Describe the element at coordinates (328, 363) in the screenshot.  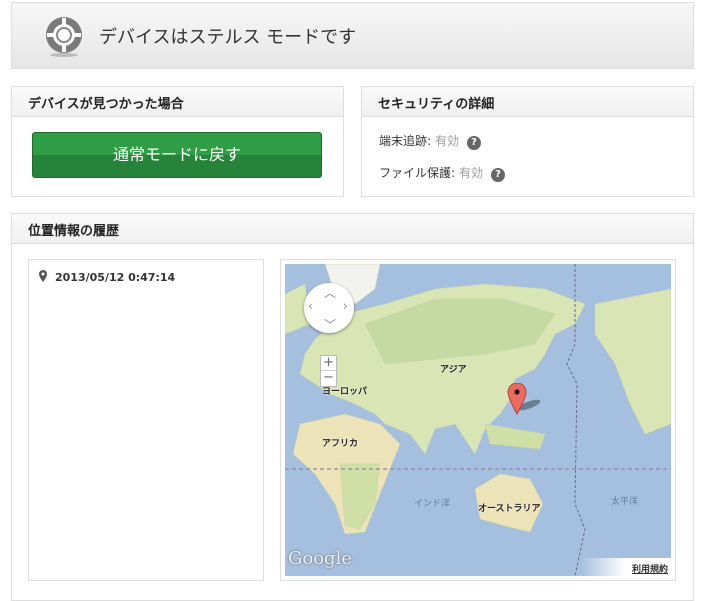
I see `zoom-in-button: +` at that location.